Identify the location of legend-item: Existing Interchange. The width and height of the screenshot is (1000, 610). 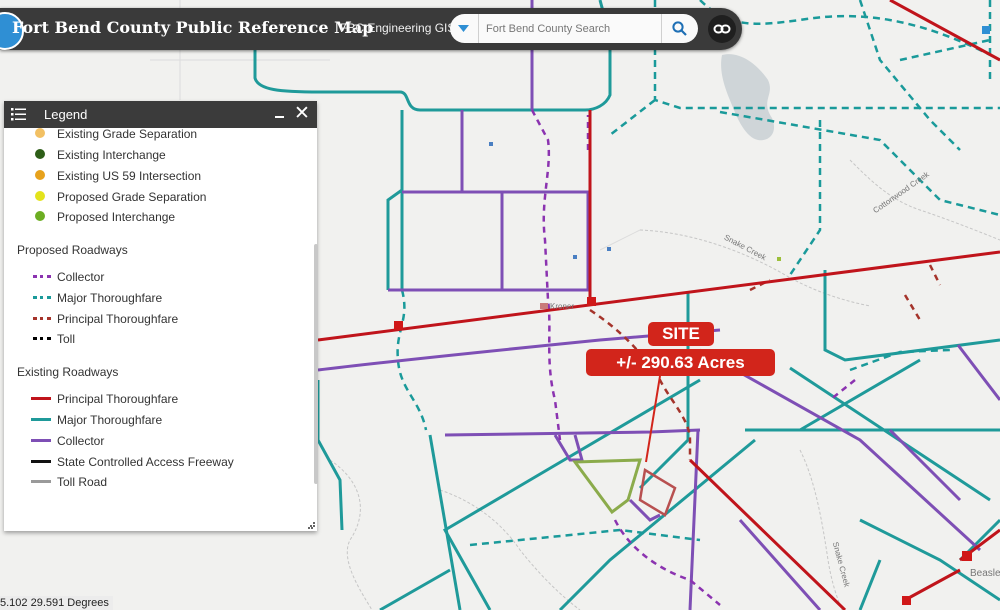
(154, 155).